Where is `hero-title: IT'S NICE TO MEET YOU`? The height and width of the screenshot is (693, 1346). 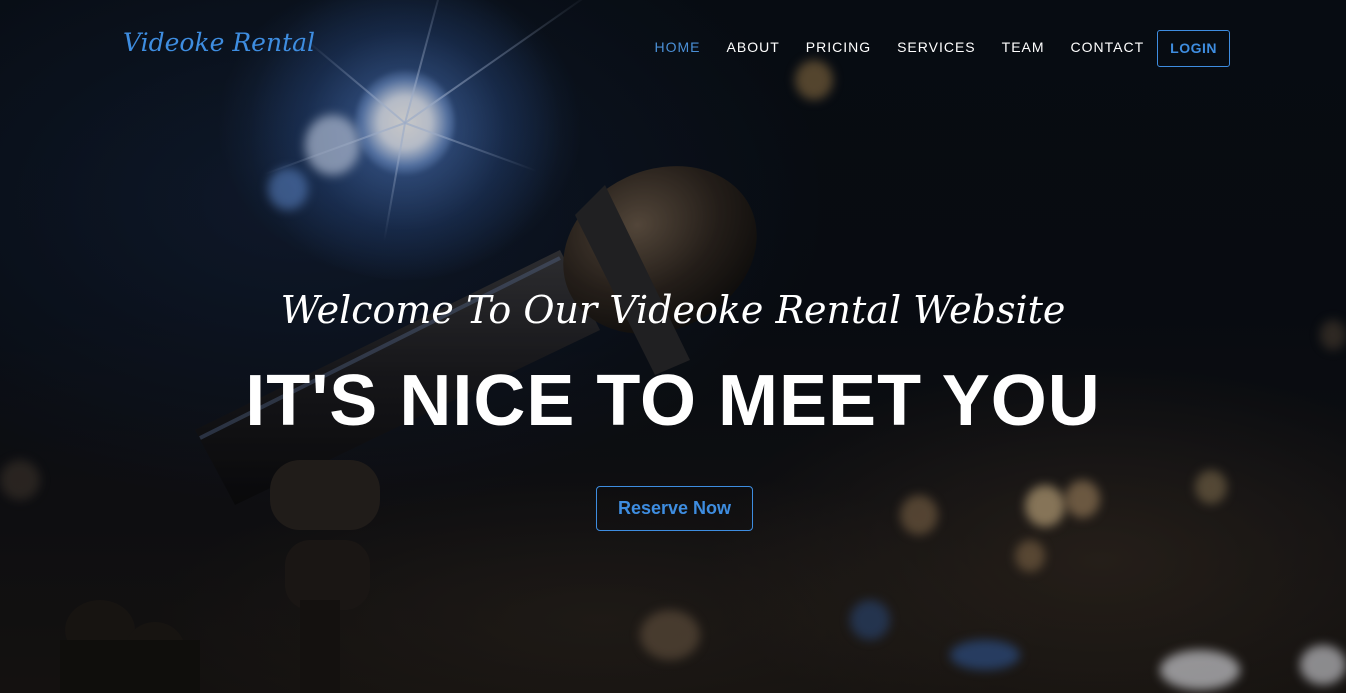 hero-title: IT'S NICE TO MEET YOU is located at coordinates (673, 401).